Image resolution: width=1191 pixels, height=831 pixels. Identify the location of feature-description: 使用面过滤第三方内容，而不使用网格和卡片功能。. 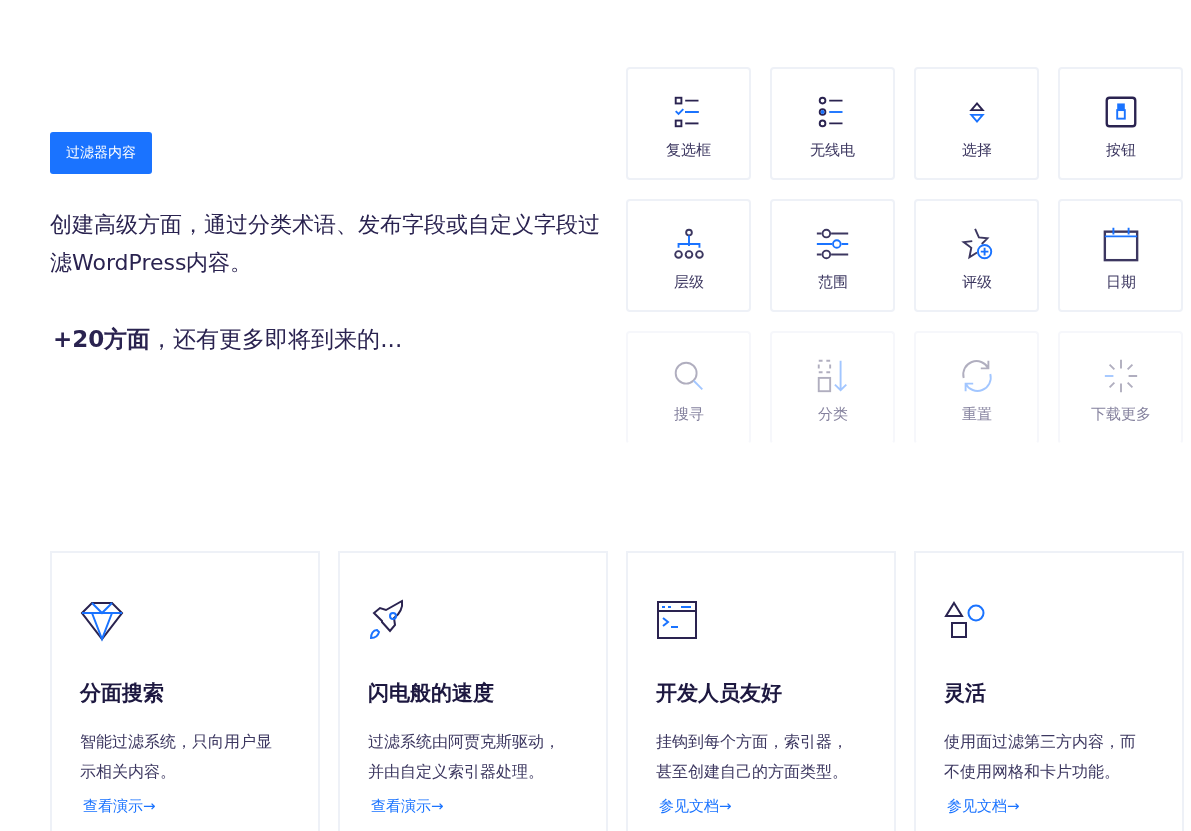
(1040, 757).